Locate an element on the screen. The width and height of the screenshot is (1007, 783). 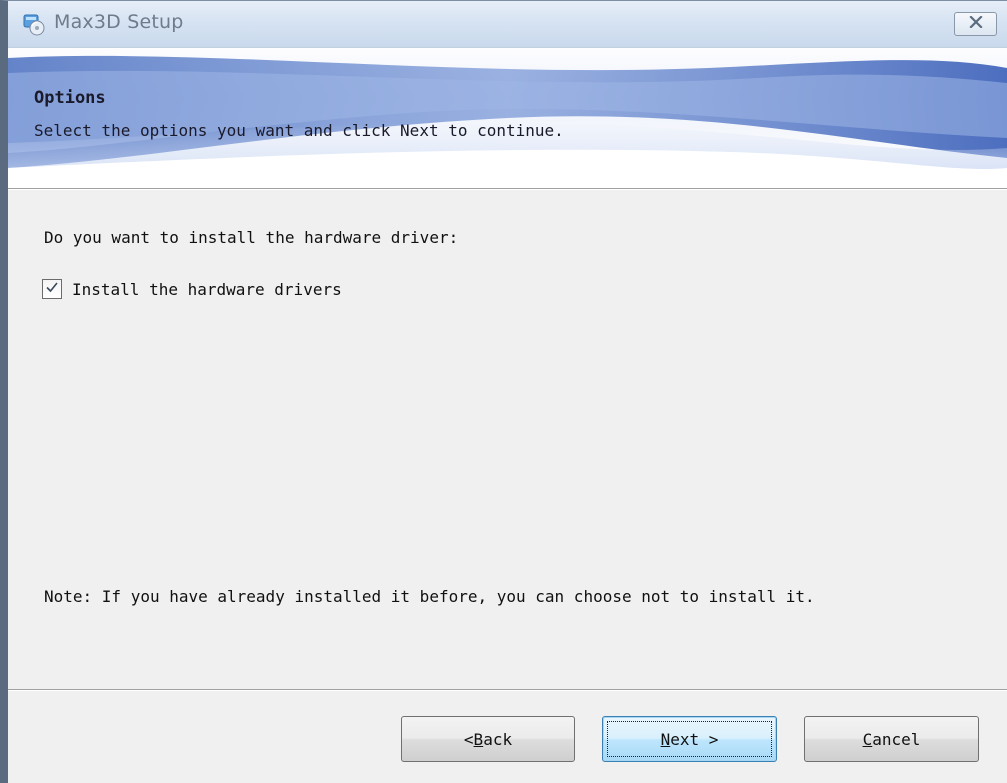
next-button: Next > is located at coordinates (689, 739).